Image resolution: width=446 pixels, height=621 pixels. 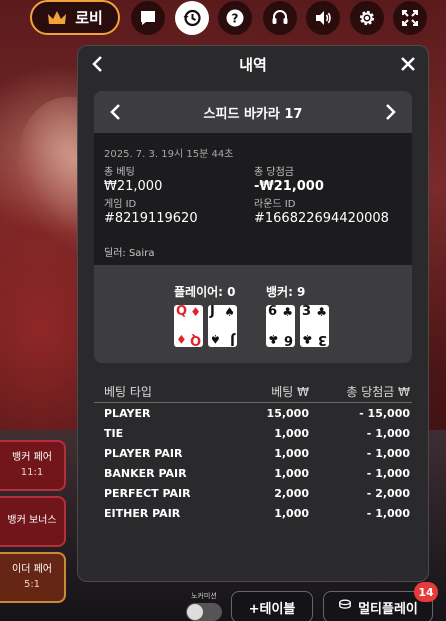 What do you see at coordinates (280, 326) in the screenshot?
I see `banker-card-1: 6 ♣ 6 ♣` at bounding box center [280, 326].